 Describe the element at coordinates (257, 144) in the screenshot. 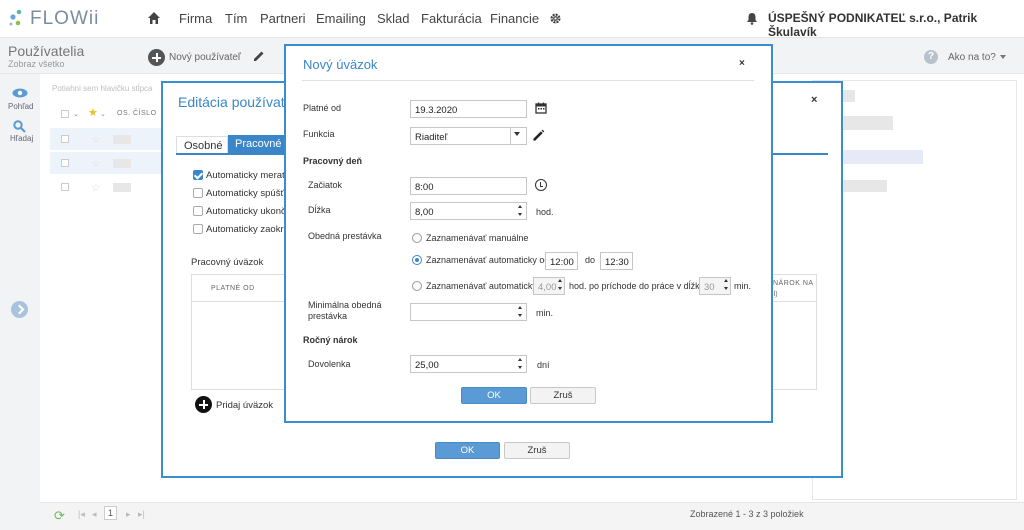

I see `tab-pracovne: Pracovné` at that location.